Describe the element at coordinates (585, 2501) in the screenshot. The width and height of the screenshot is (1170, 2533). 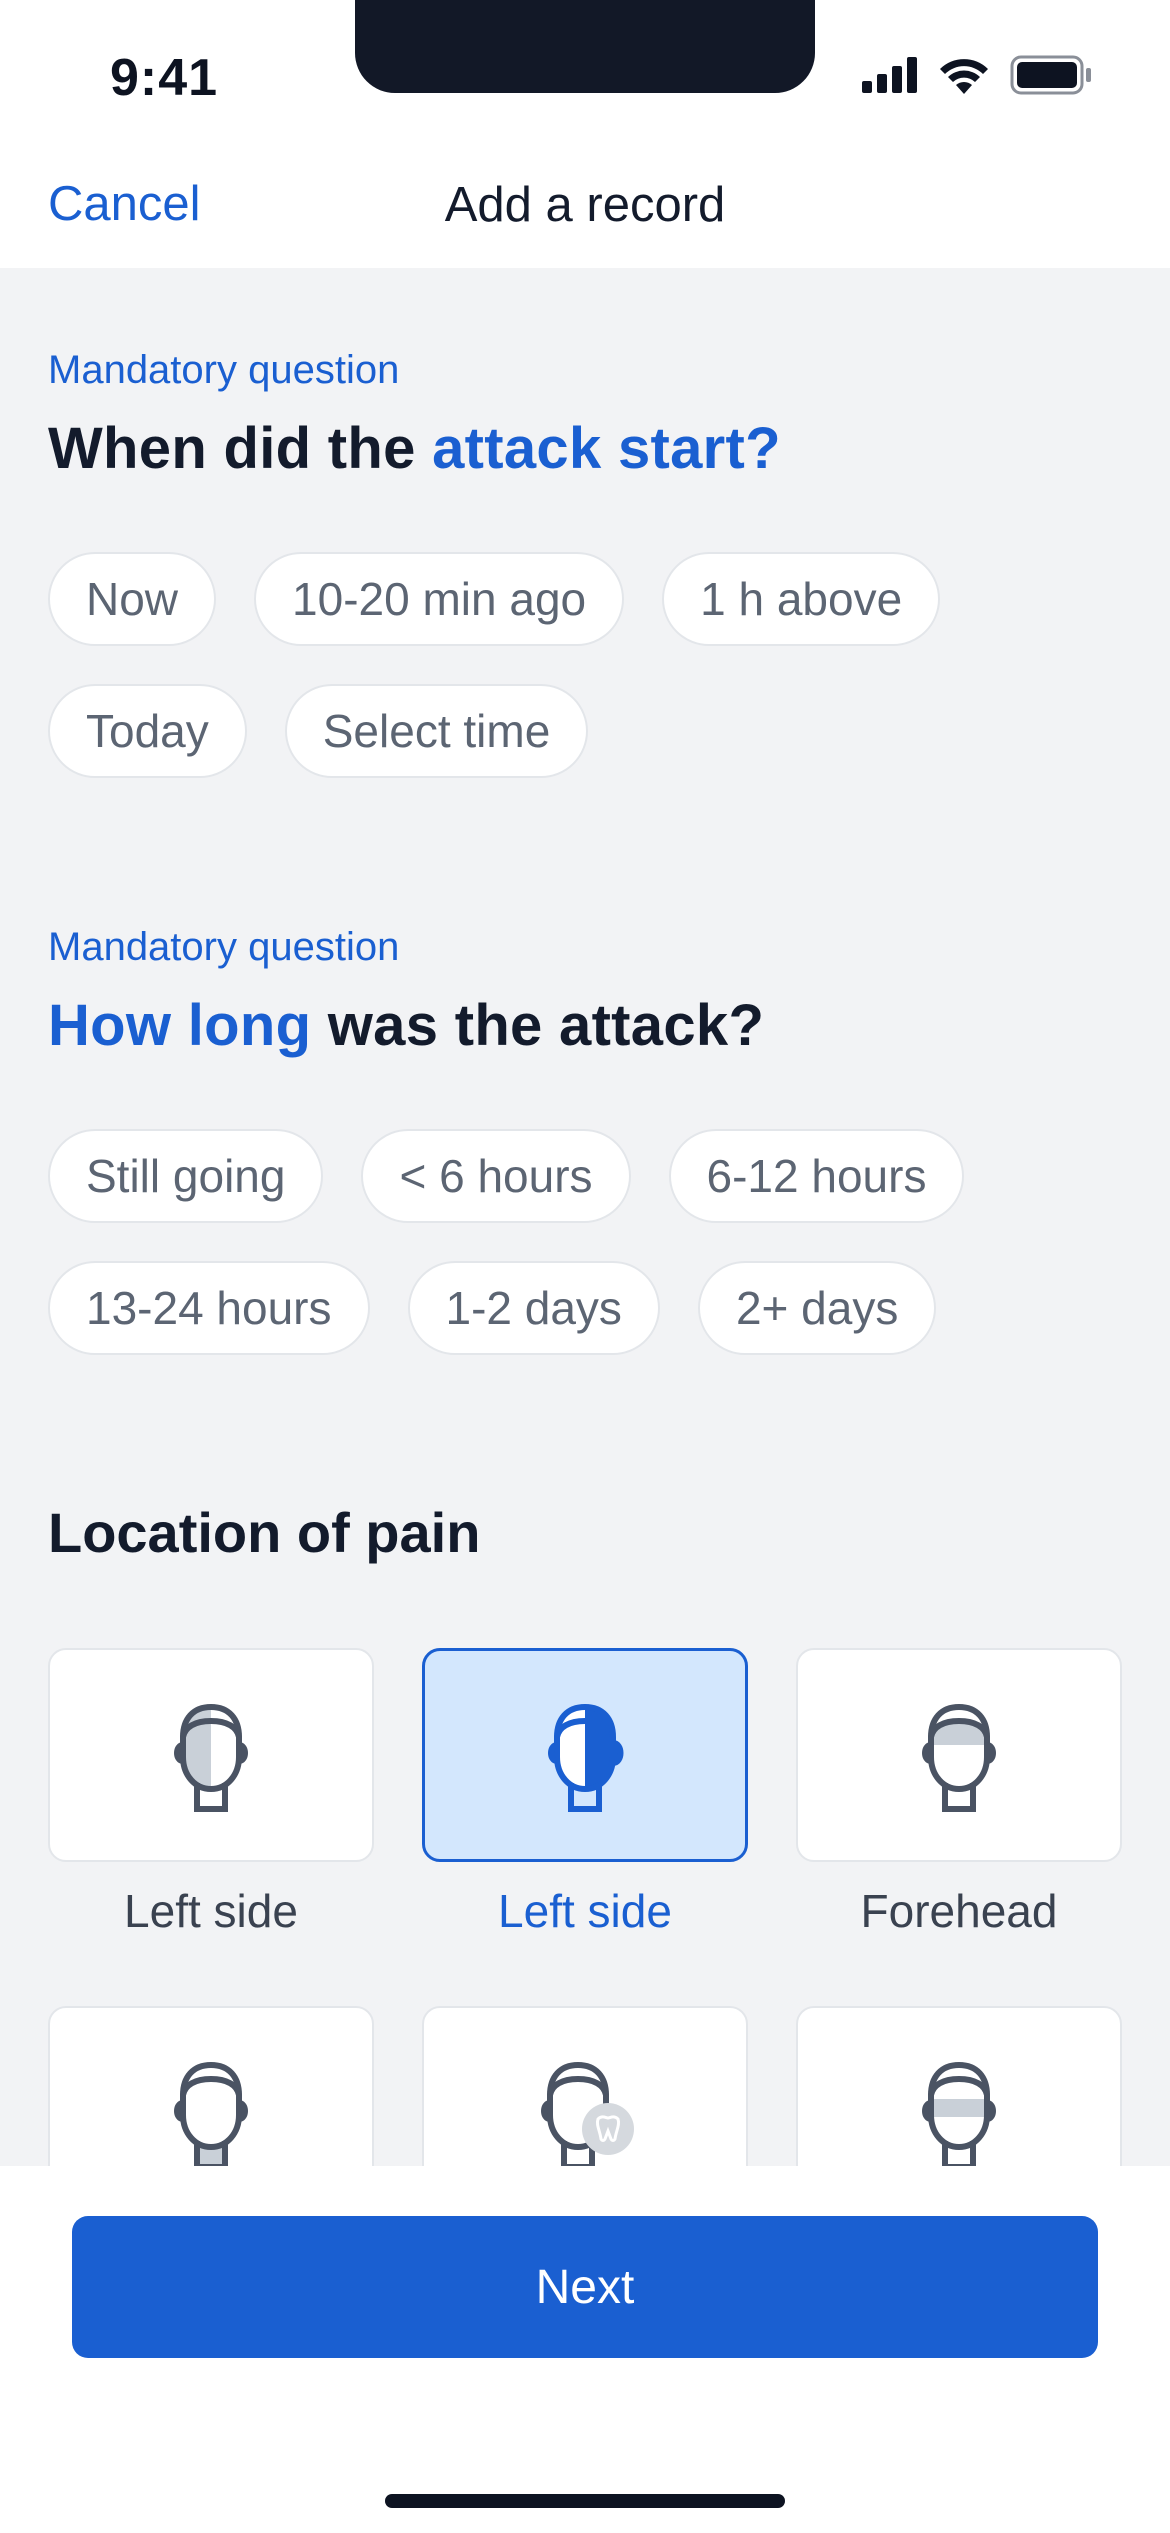
I see `home-indicator` at that location.